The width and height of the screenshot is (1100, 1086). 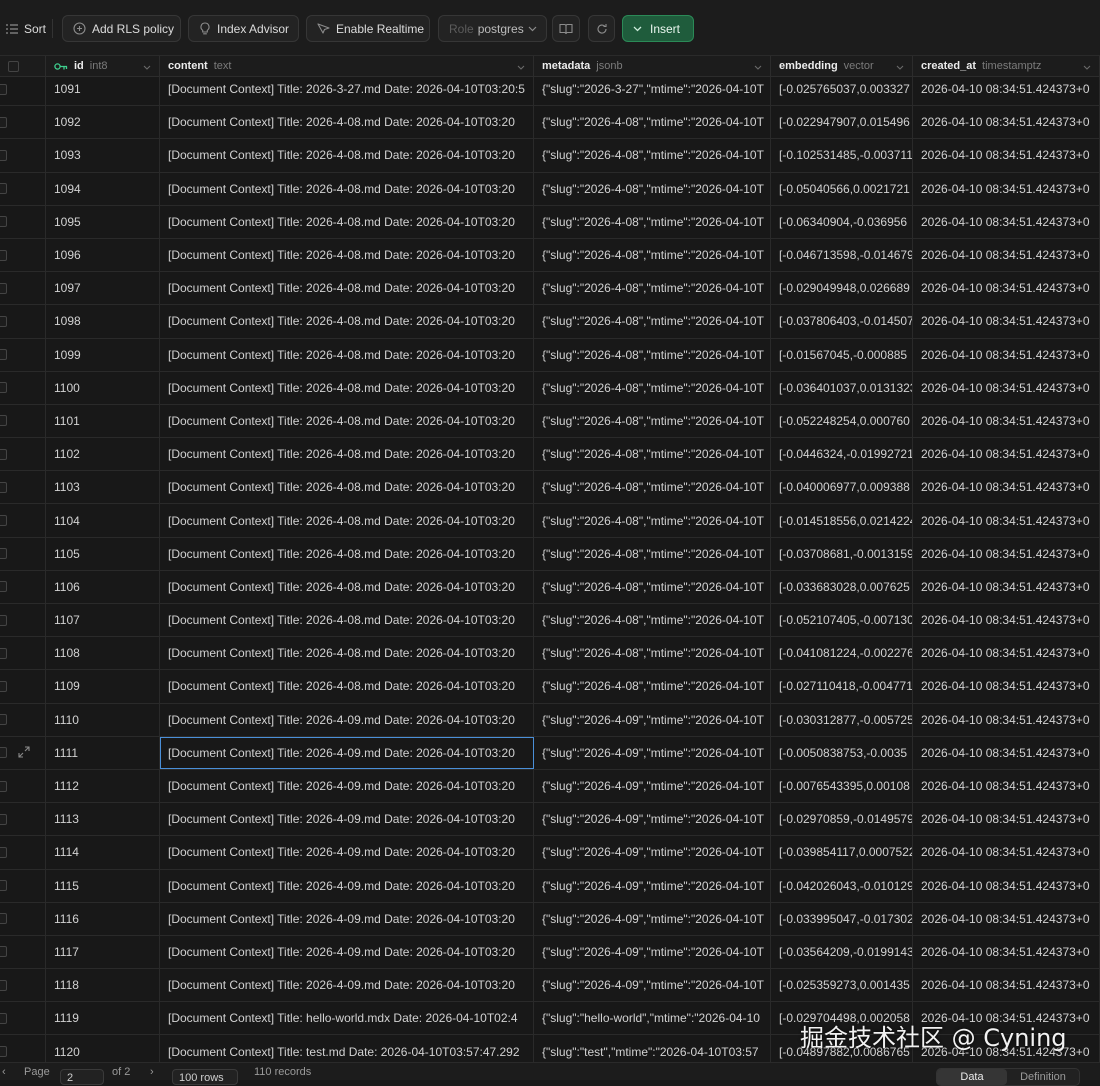 I want to click on chevron-right-icon: ›, so click(x=152, y=1072).